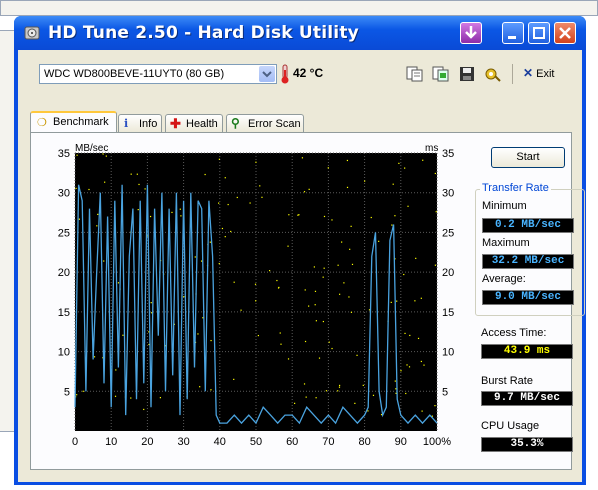 This screenshot has width=598, height=490. I want to click on drive-select: WDC WD800BEVE-11UYT0 (80 GB), so click(158, 74).